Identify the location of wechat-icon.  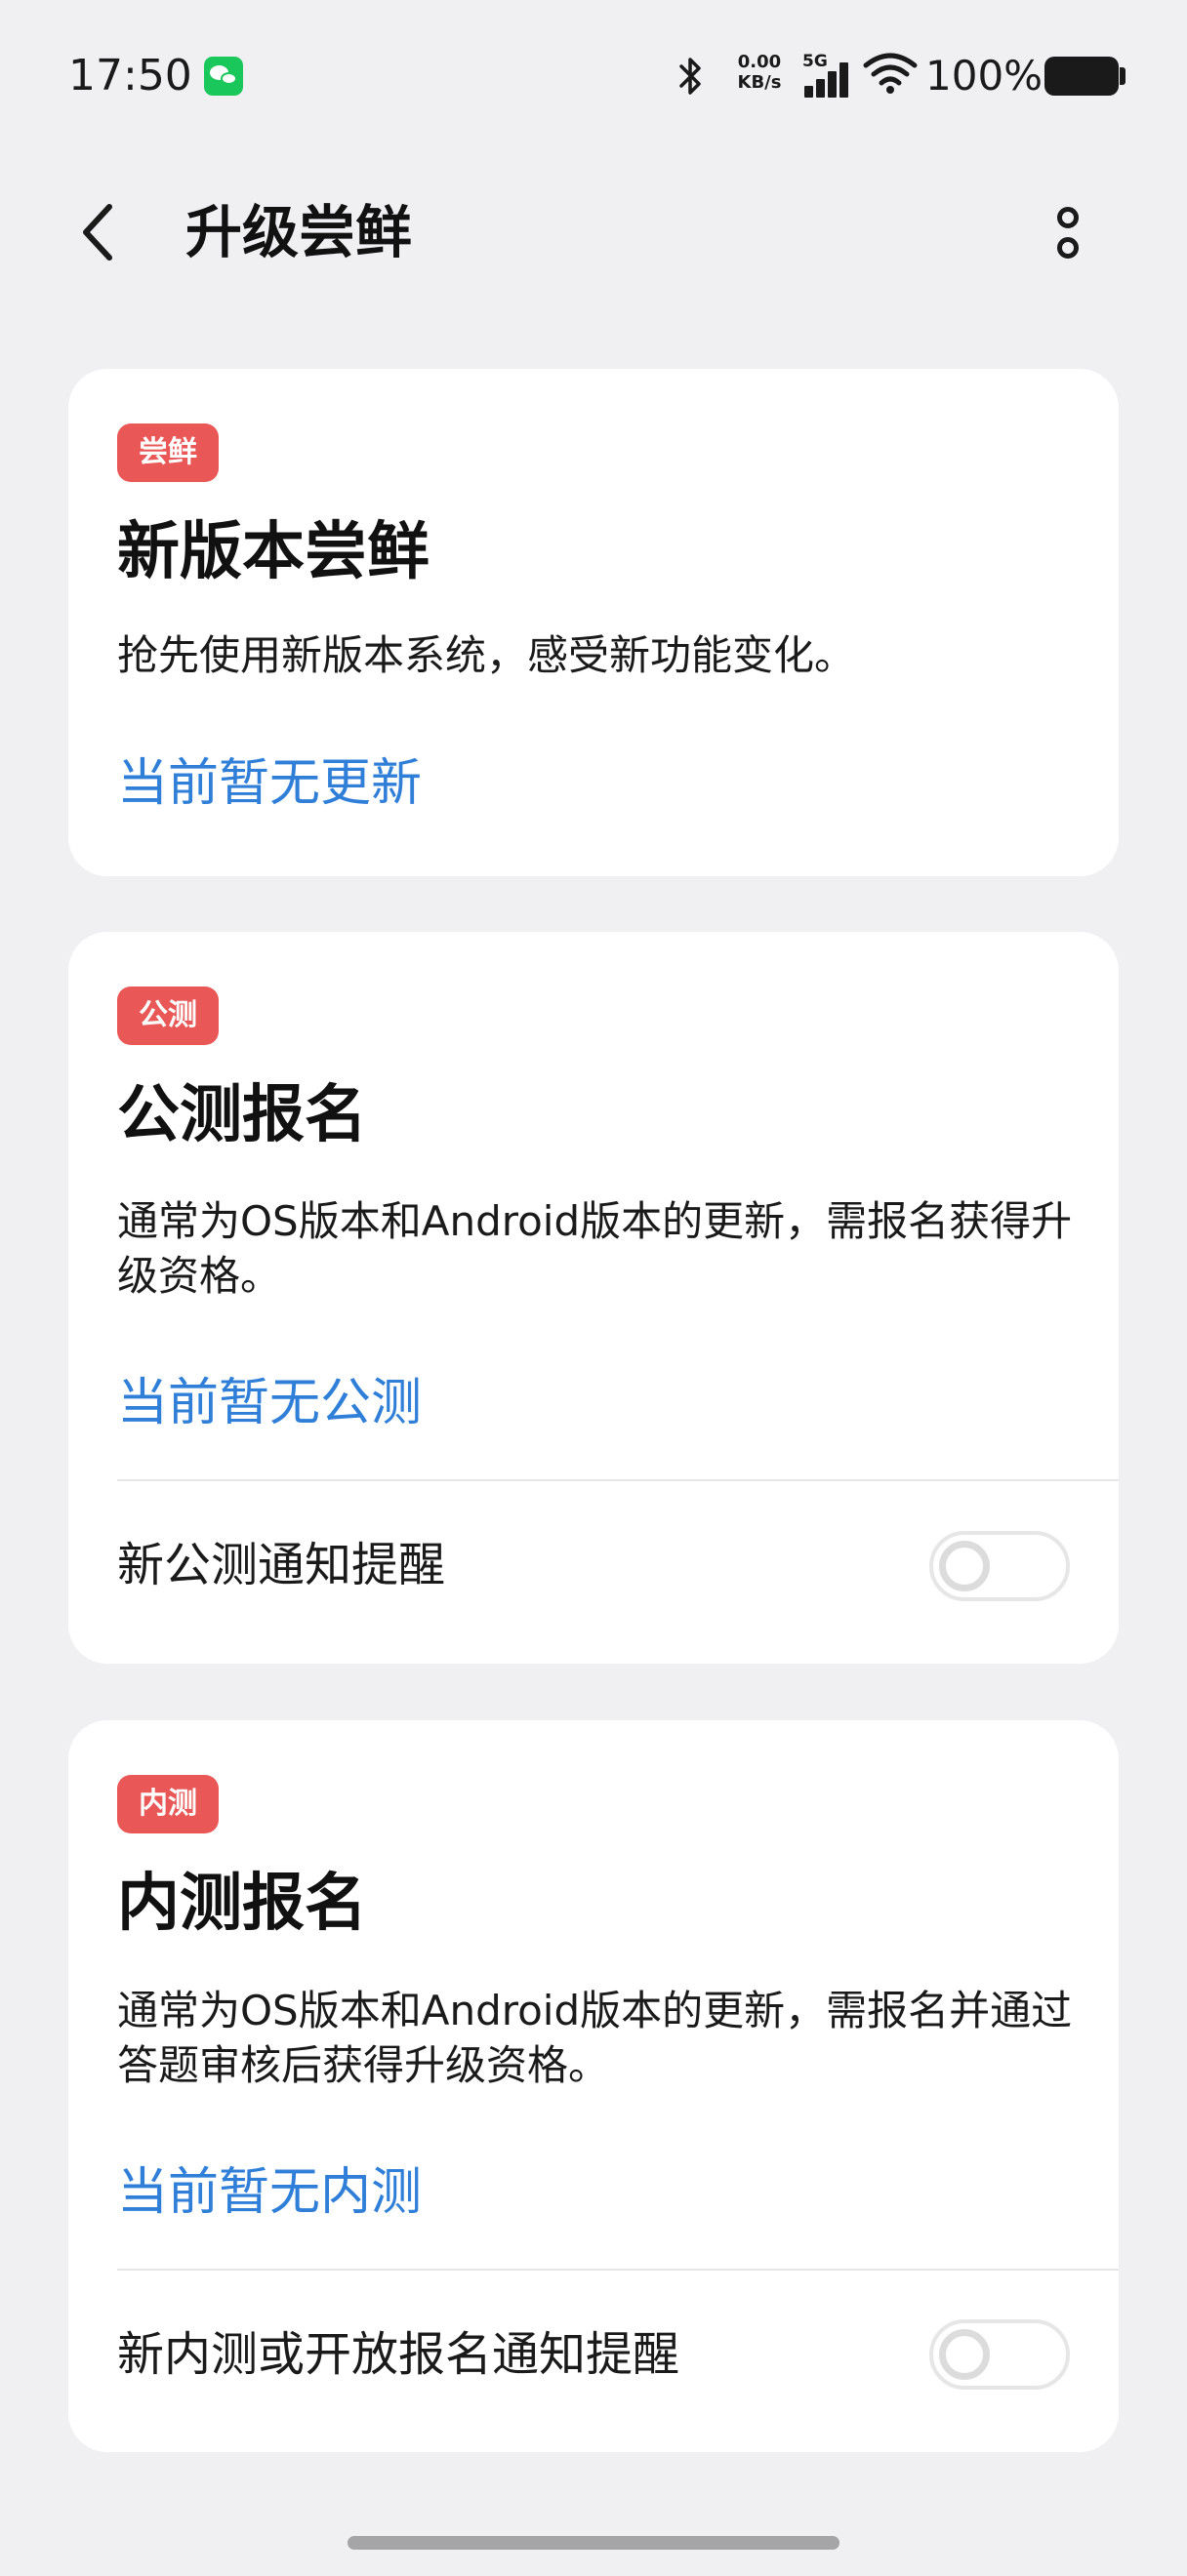
(223, 76).